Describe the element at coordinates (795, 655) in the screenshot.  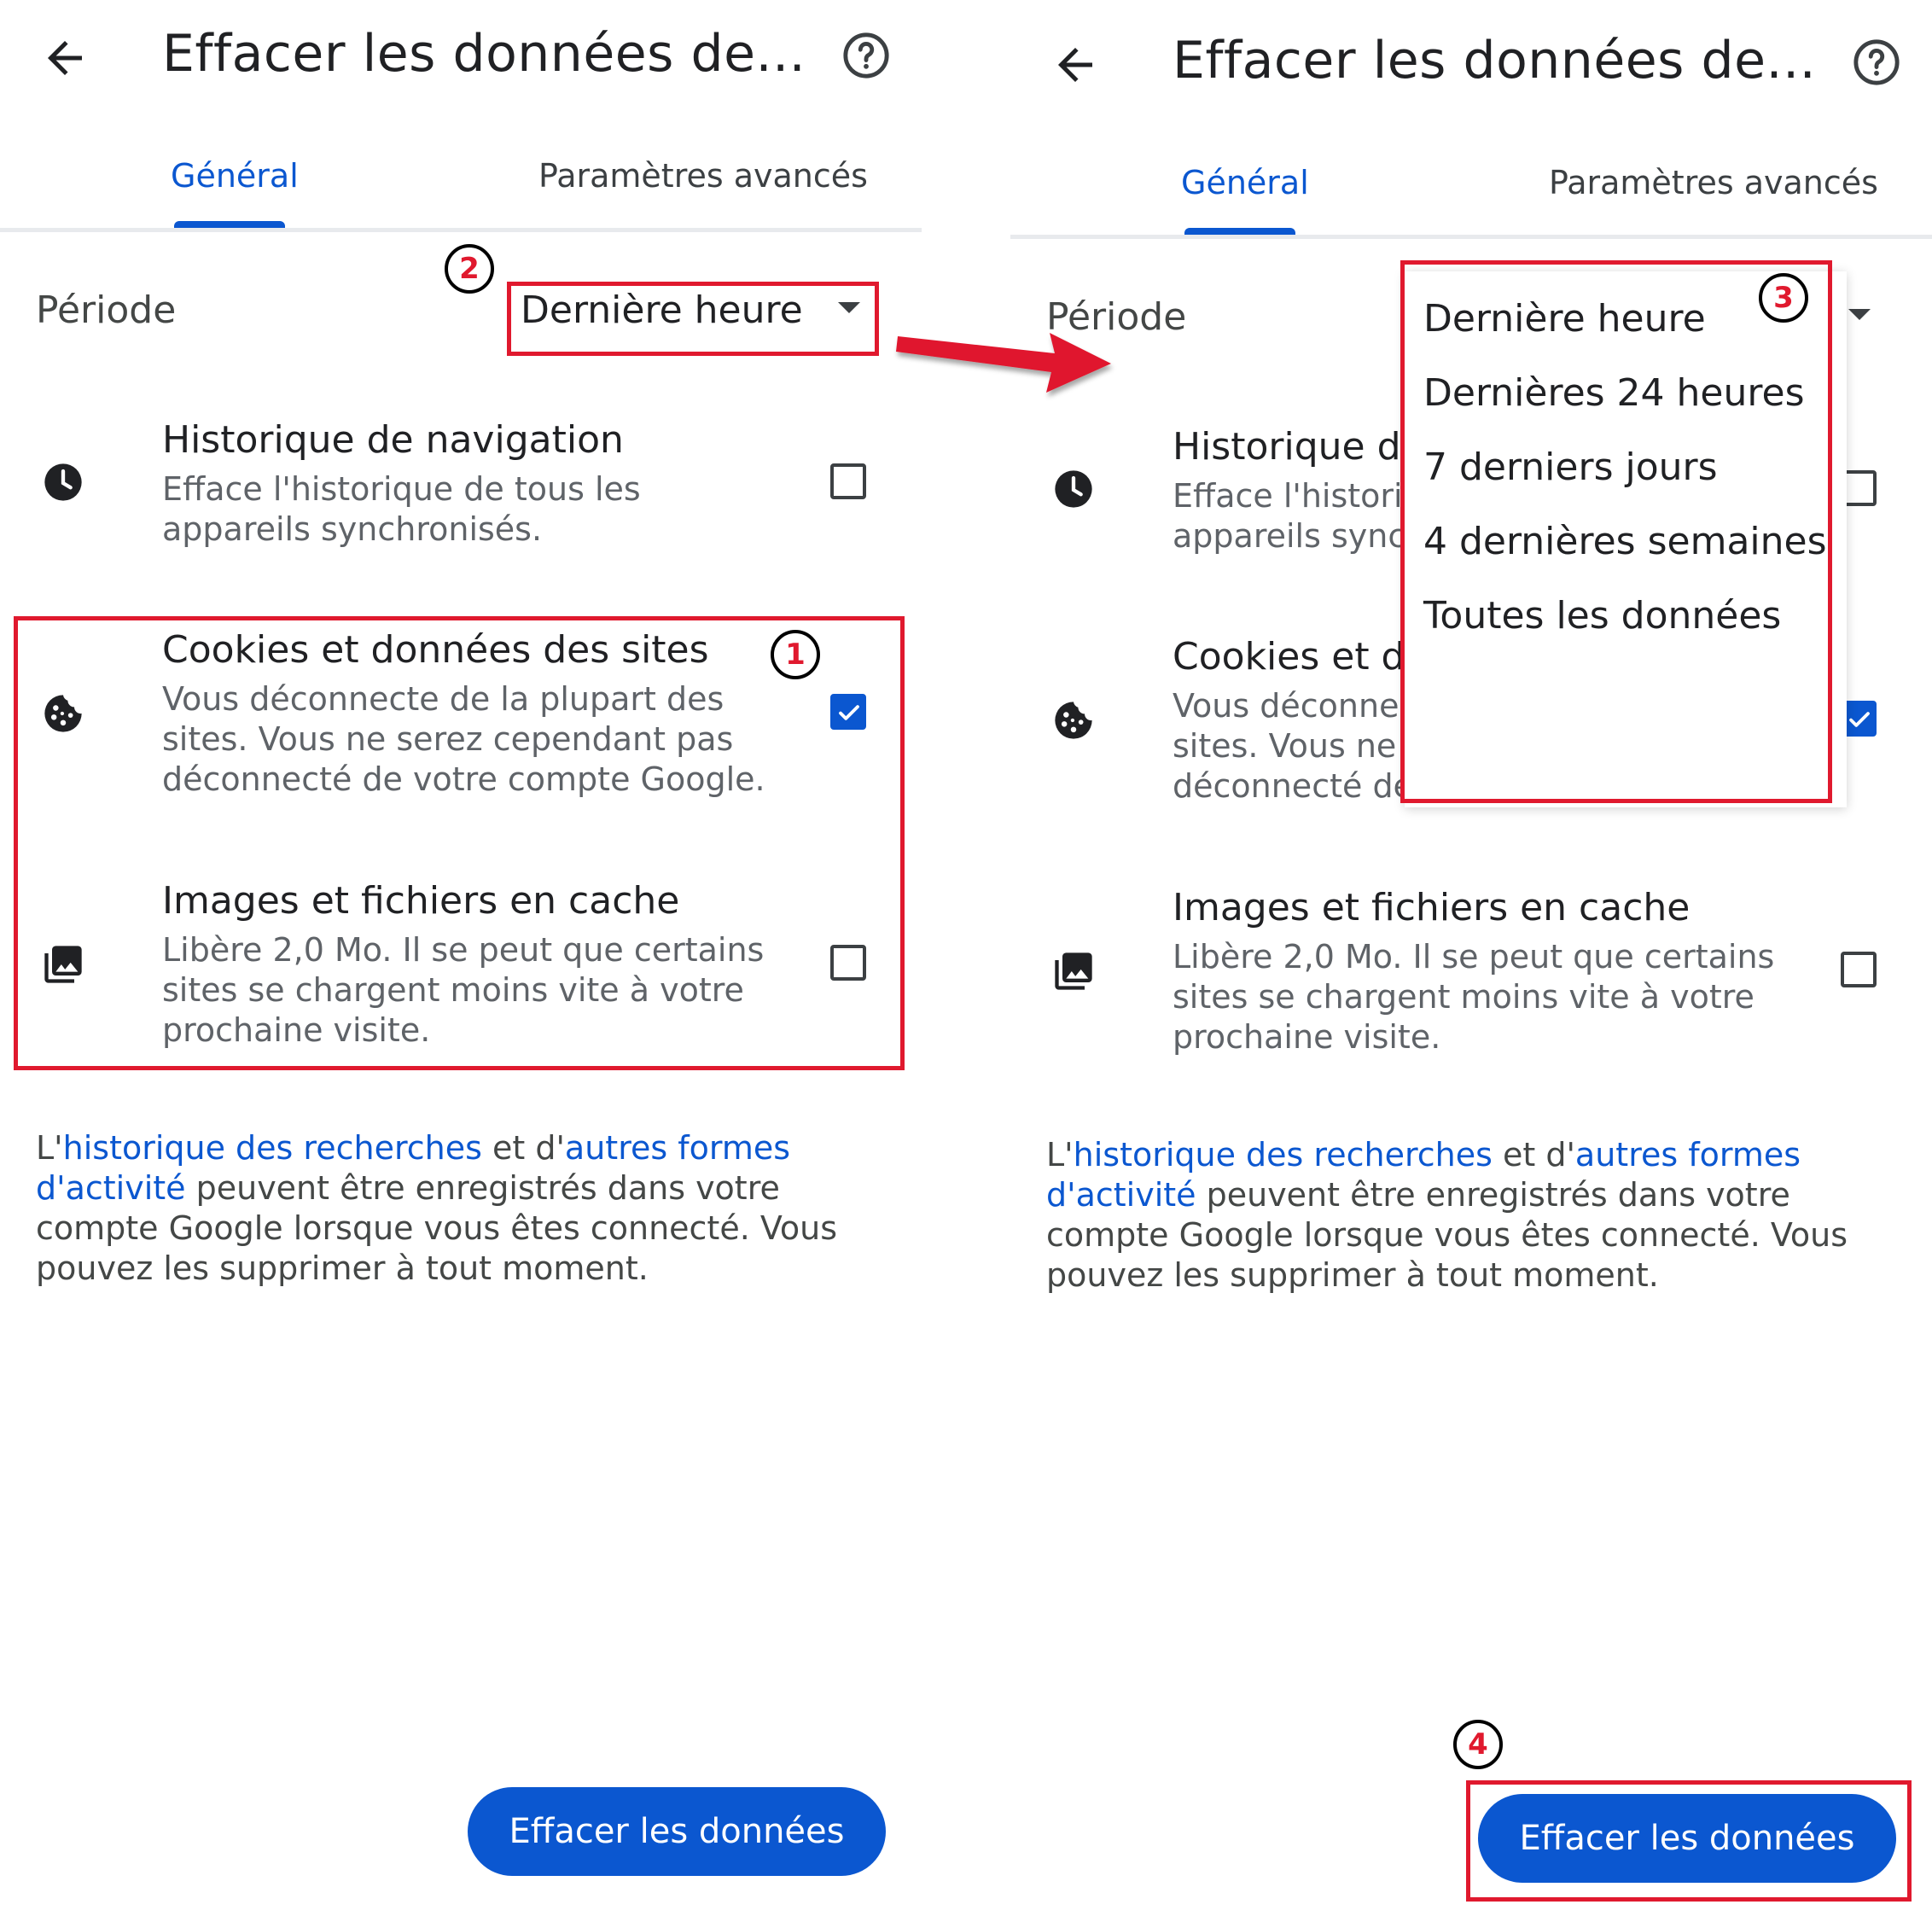
I see `step-badge-1: 1` at that location.